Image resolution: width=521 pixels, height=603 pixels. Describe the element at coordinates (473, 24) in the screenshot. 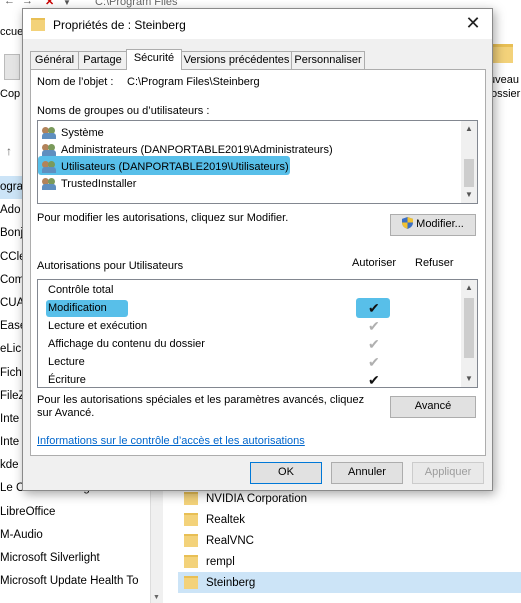

I see `close-icon: ✕` at that location.